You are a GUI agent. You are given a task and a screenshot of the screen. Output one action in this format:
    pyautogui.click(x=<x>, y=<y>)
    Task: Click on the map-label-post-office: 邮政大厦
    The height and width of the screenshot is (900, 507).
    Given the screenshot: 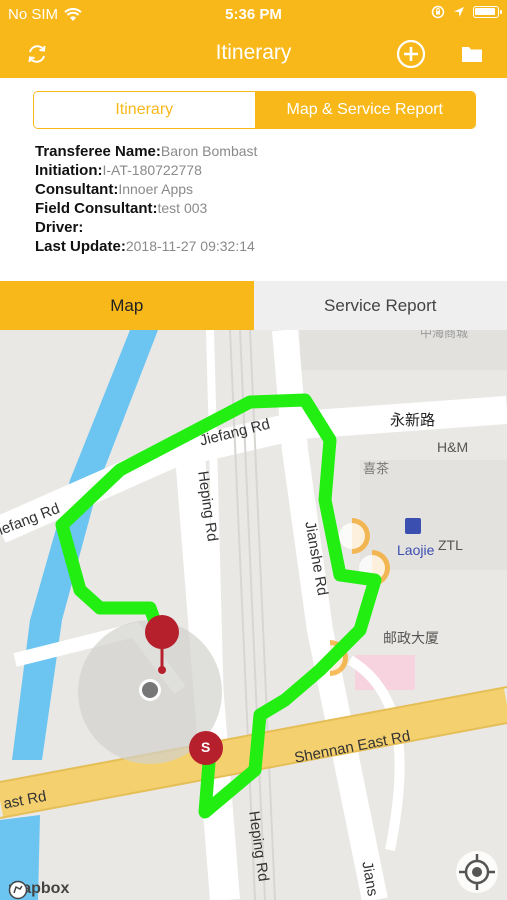 What is the action you would take?
    pyautogui.click(x=411, y=638)
    